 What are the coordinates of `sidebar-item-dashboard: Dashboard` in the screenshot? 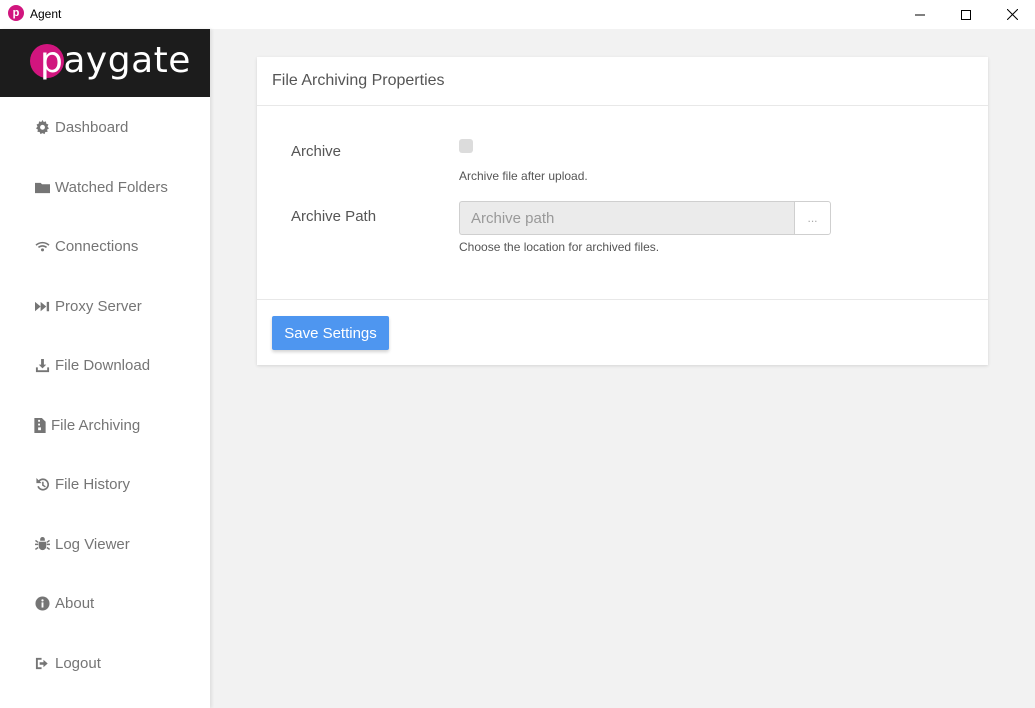 It's located at (105, 127).